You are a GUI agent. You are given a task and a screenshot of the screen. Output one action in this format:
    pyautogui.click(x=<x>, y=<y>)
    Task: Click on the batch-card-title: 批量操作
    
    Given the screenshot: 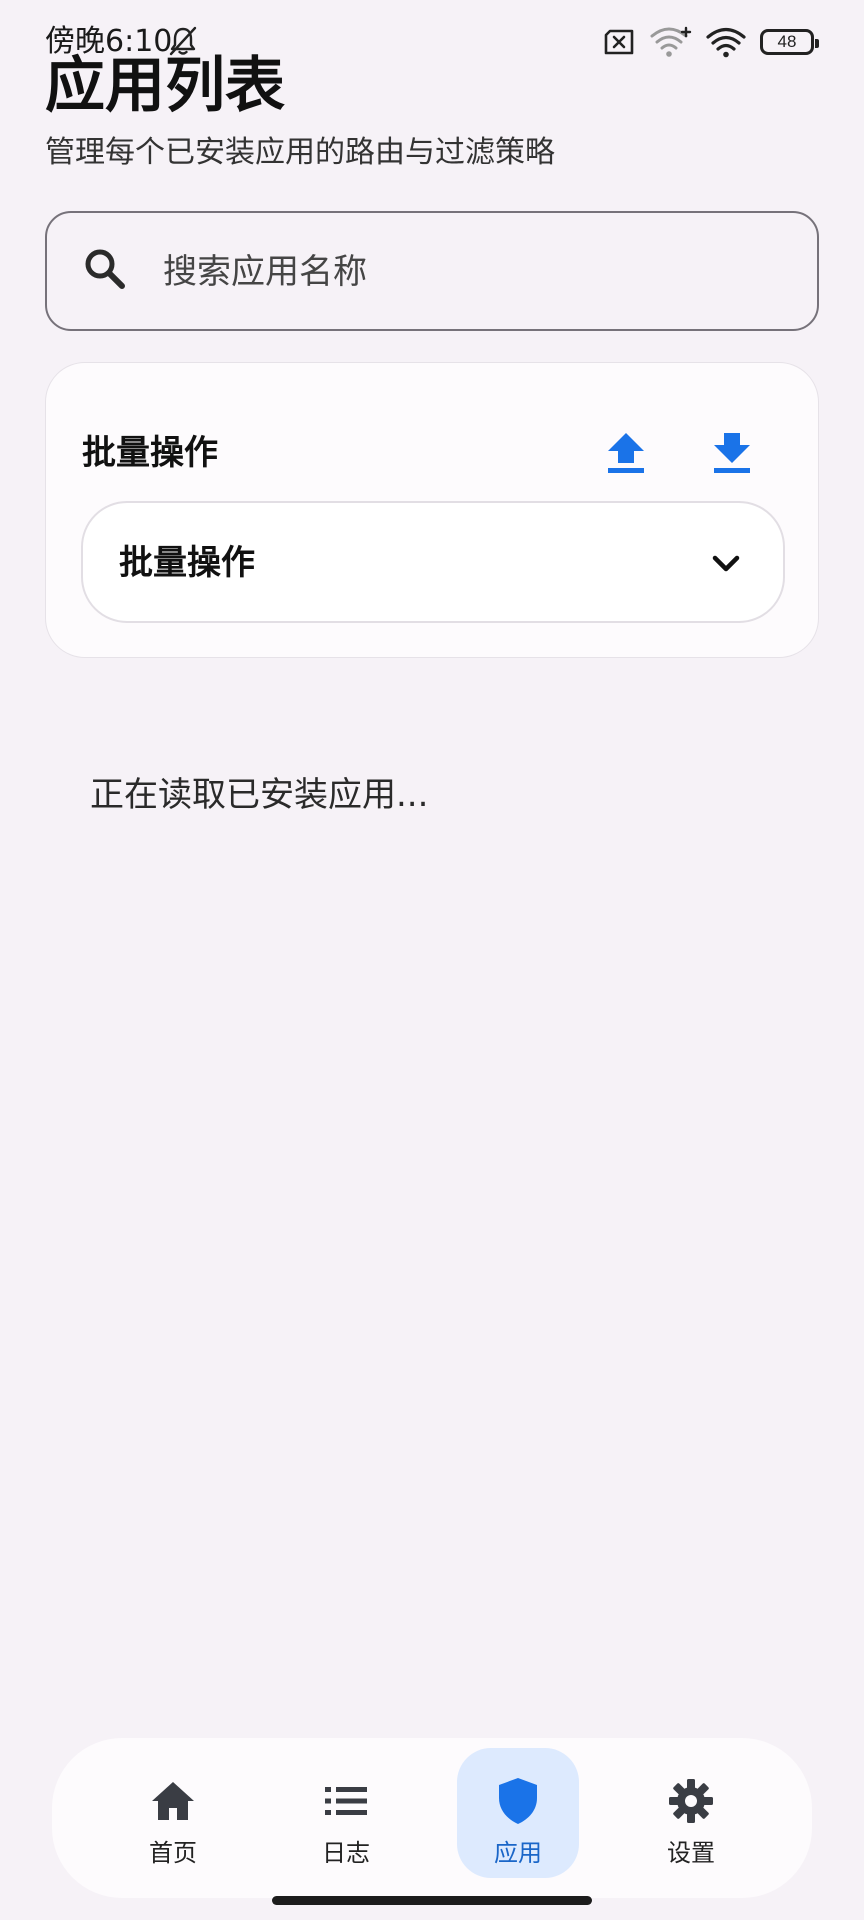 What is the action you would take?
    pyautogui.click(x=150, y=453)
    